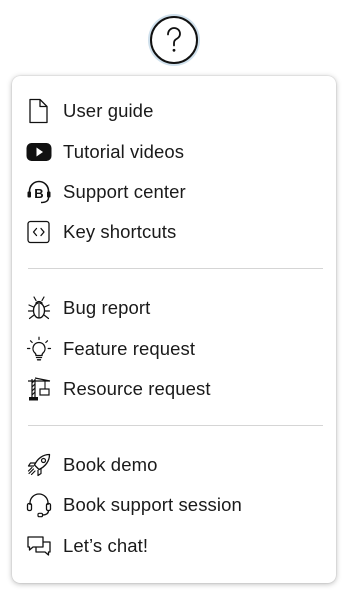  Describe the element at coordinates (152, 504) in the screenshot. I see `menu-item-label: Book support session` at that location.